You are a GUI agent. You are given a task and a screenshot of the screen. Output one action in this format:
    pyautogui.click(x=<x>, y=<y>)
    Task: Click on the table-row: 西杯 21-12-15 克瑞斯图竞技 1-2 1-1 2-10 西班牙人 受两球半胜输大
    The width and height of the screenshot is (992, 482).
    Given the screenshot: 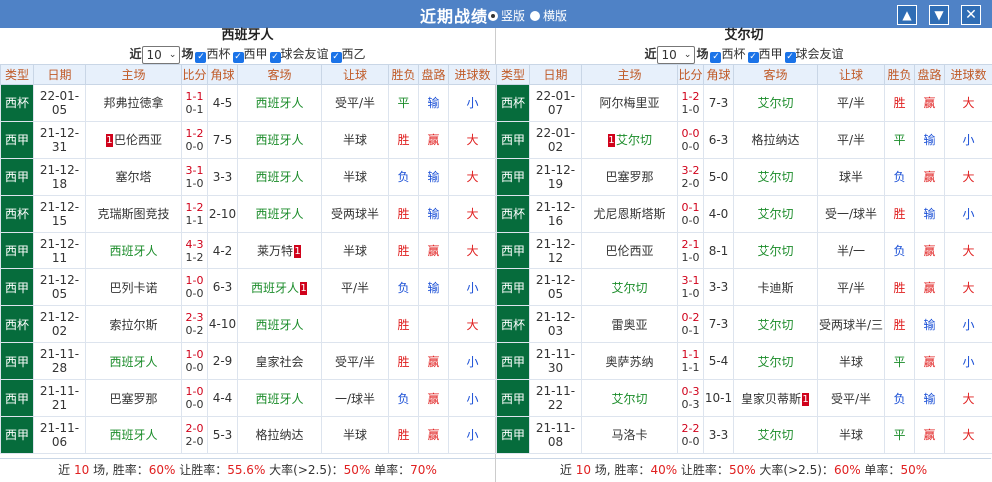 What is the action you would take?
    pyautogui.click(x=248, y=213)
    